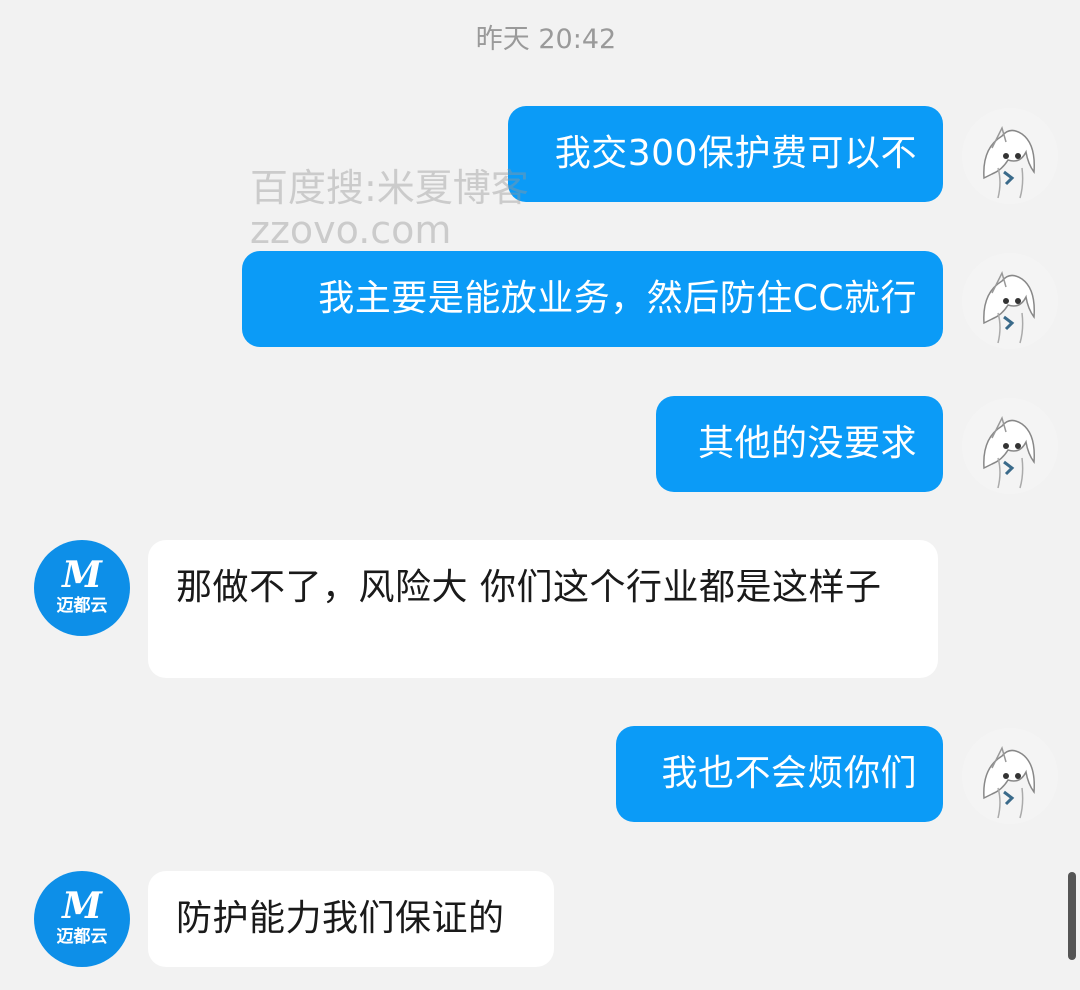 The image size is (1080, 990). I want to click on message-text: 我也不会烦你们, so click(789, 773).